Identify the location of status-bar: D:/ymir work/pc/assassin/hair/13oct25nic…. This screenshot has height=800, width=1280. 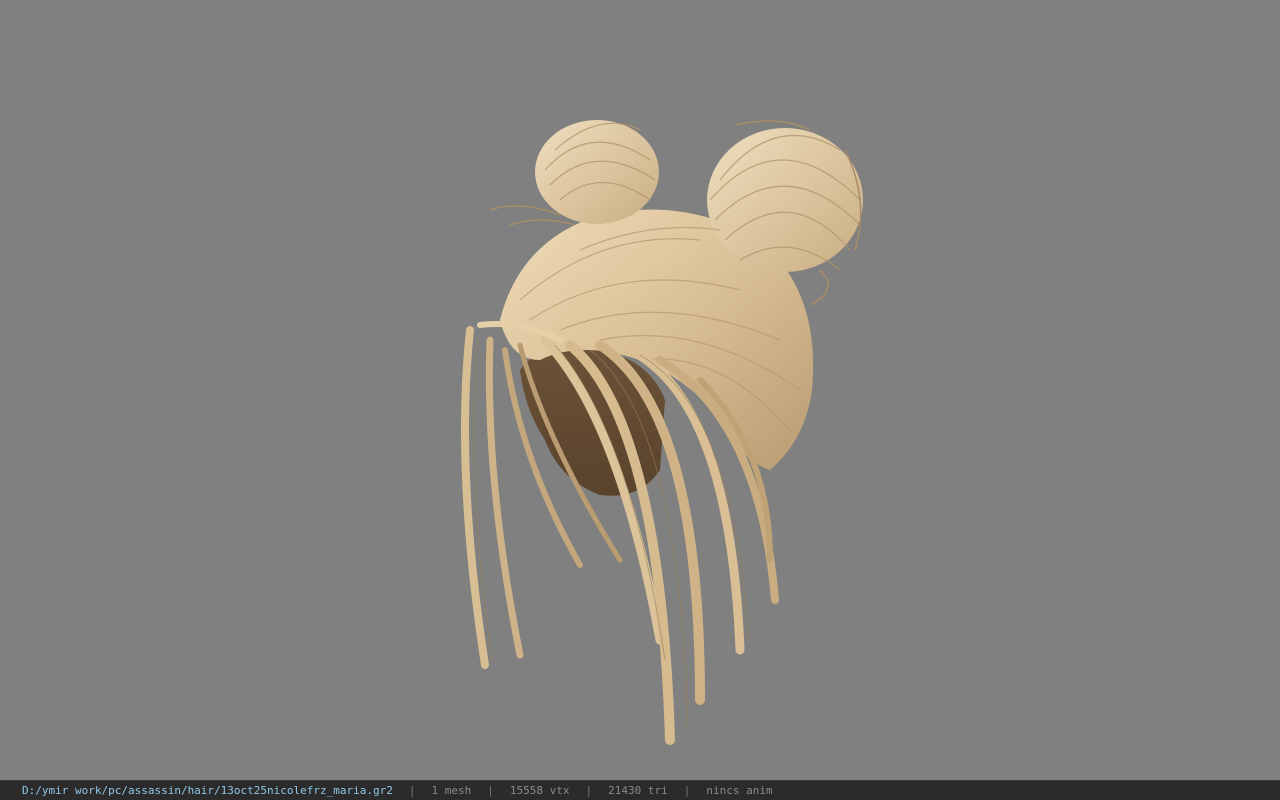
(640, 790).